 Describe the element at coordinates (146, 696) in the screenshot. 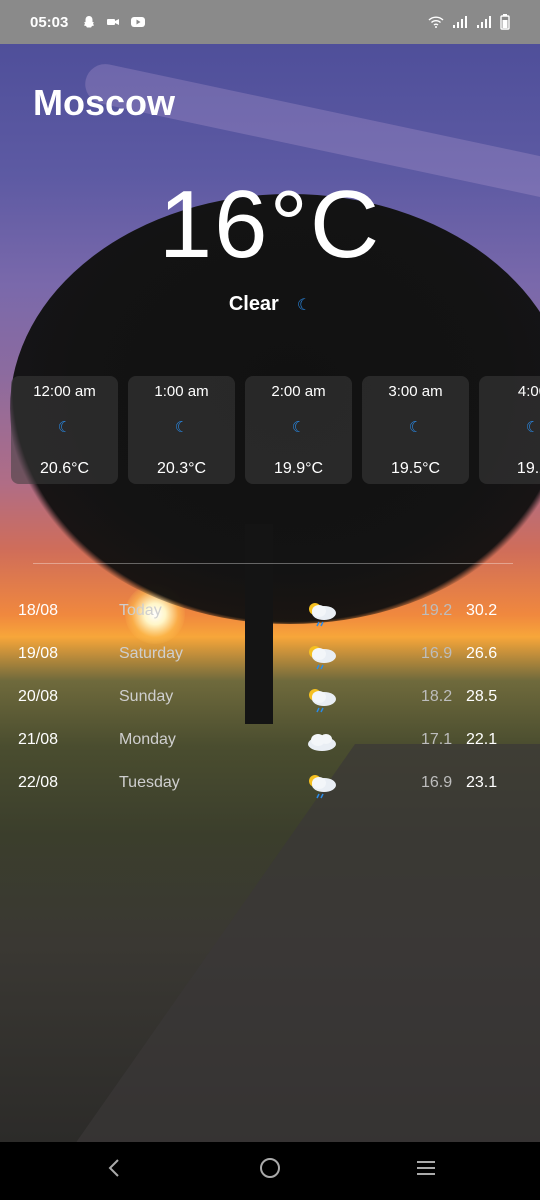

I see `day-name: Sunday` at that location.